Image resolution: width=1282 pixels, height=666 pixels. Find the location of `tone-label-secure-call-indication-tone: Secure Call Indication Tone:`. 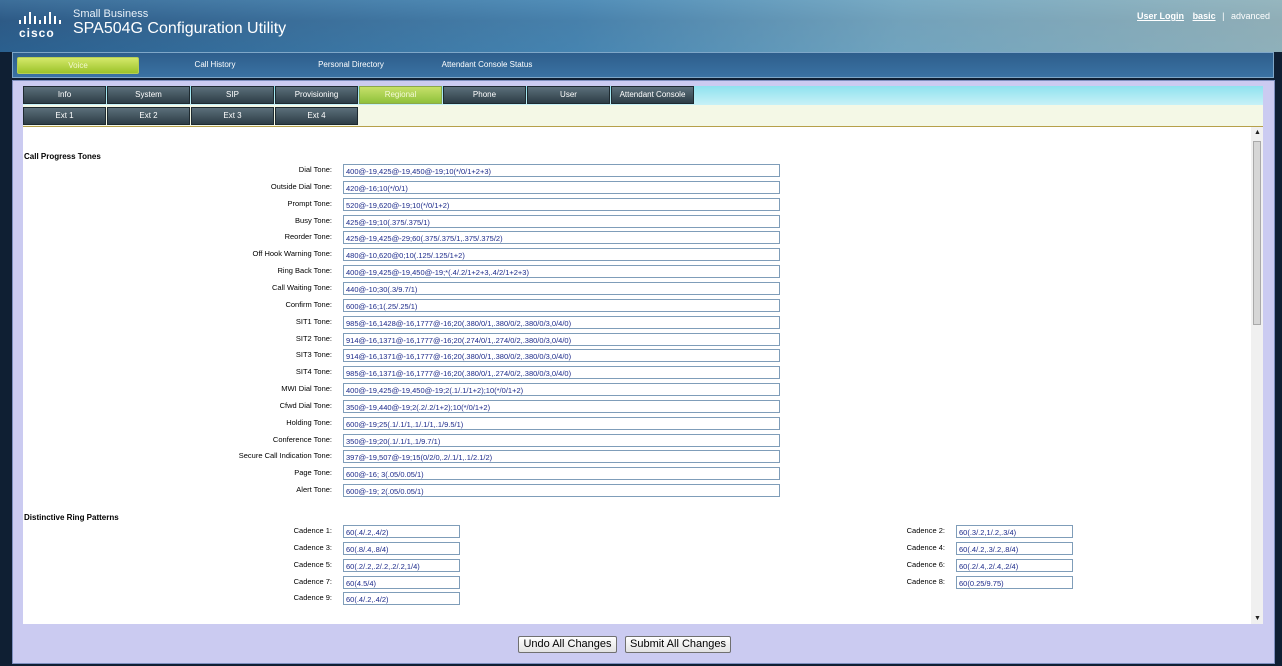

tone-label-secure-call-indication-tone: Secure Call Indication Tone: is located at coordinates (285, 456).